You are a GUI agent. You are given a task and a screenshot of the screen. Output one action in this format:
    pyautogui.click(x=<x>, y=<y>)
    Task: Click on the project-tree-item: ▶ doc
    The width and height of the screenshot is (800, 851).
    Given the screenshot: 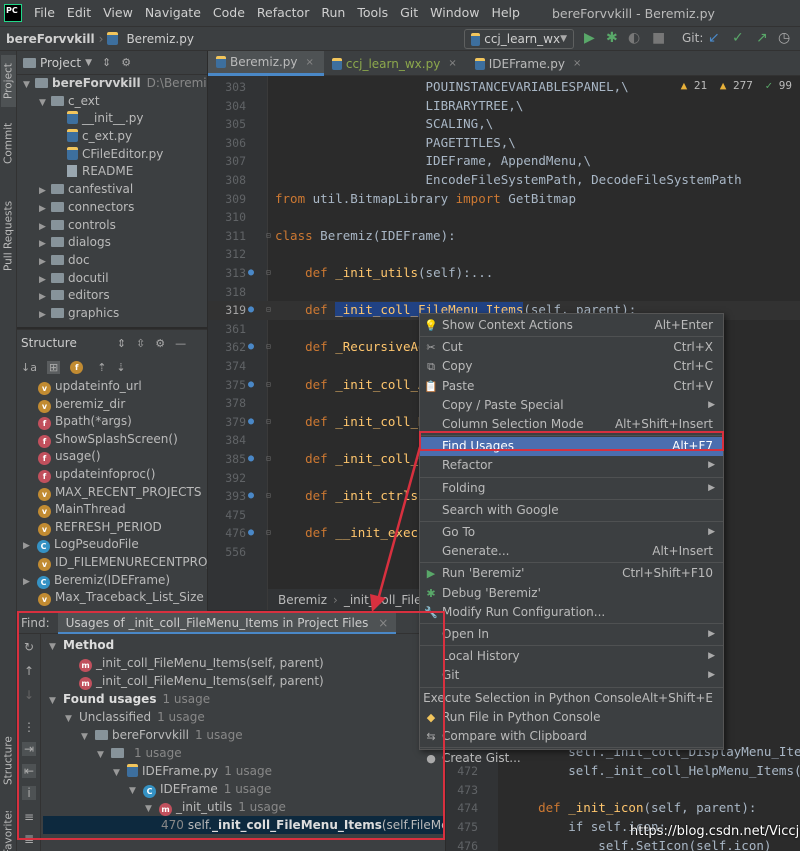 What is the action you would take?
    pyautogui.click(x=112, y=261)
    